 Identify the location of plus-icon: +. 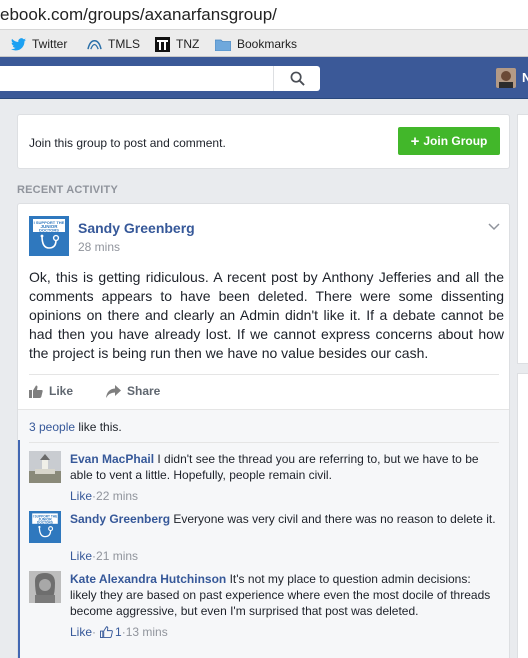
(415, 141).